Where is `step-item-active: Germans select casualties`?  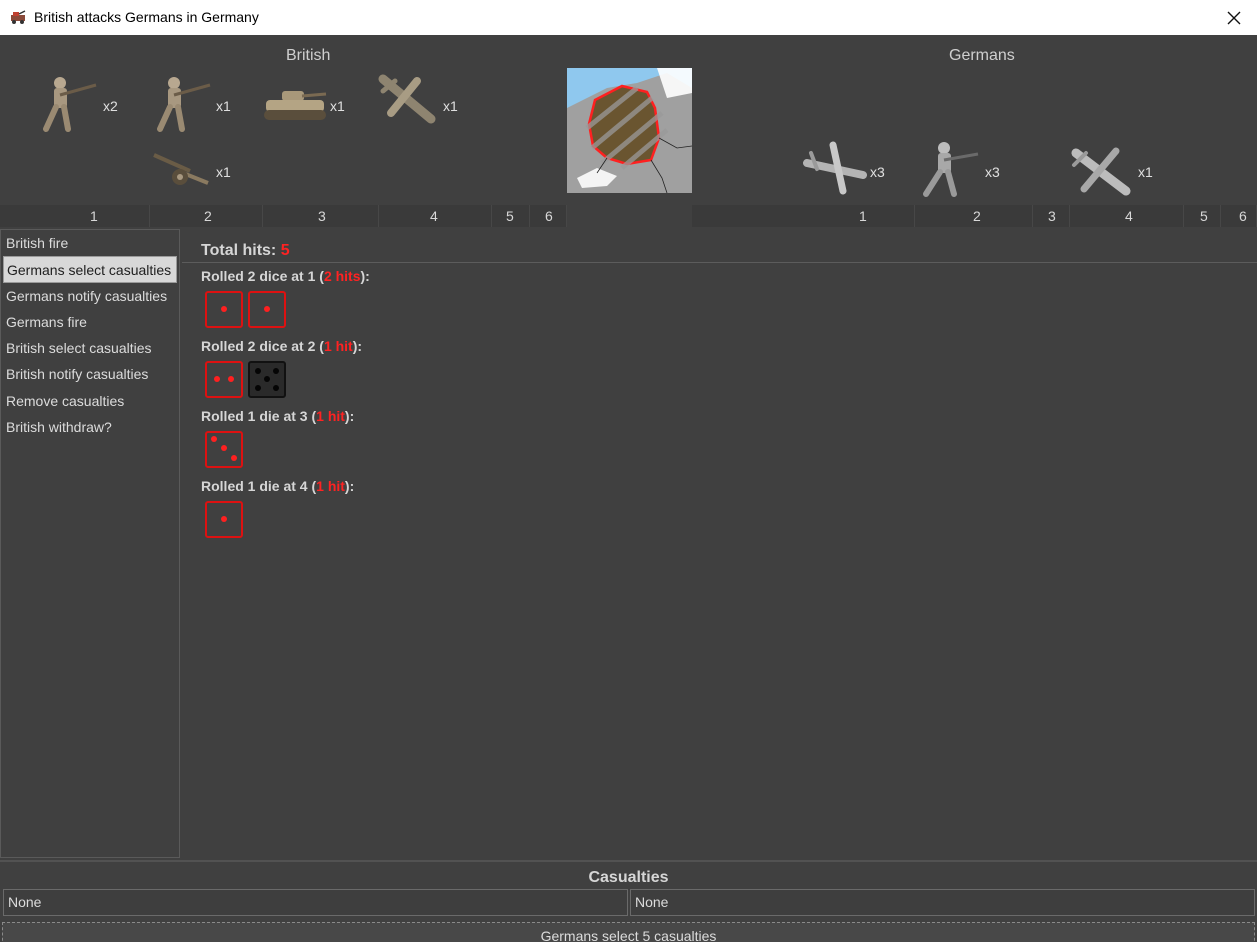
step-item-active: Germans select casualties is located at coordinates (90, 269).